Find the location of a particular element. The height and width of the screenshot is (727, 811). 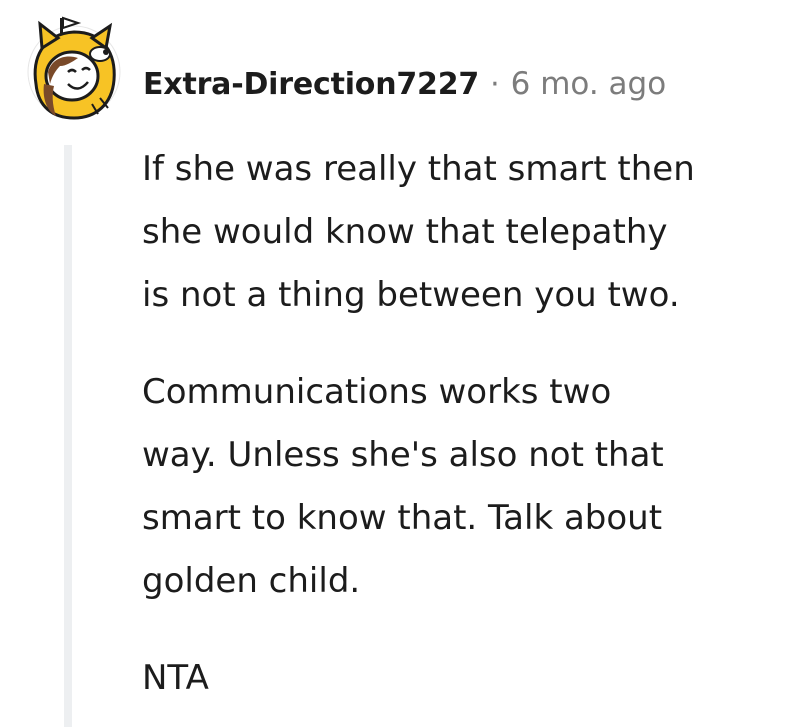

user-avatar is located at coordinates (74, 69).